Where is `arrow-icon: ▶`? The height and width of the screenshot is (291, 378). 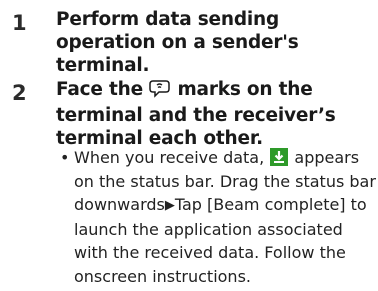 arrow-icon: ▶ is located at coordinates (169, 205).